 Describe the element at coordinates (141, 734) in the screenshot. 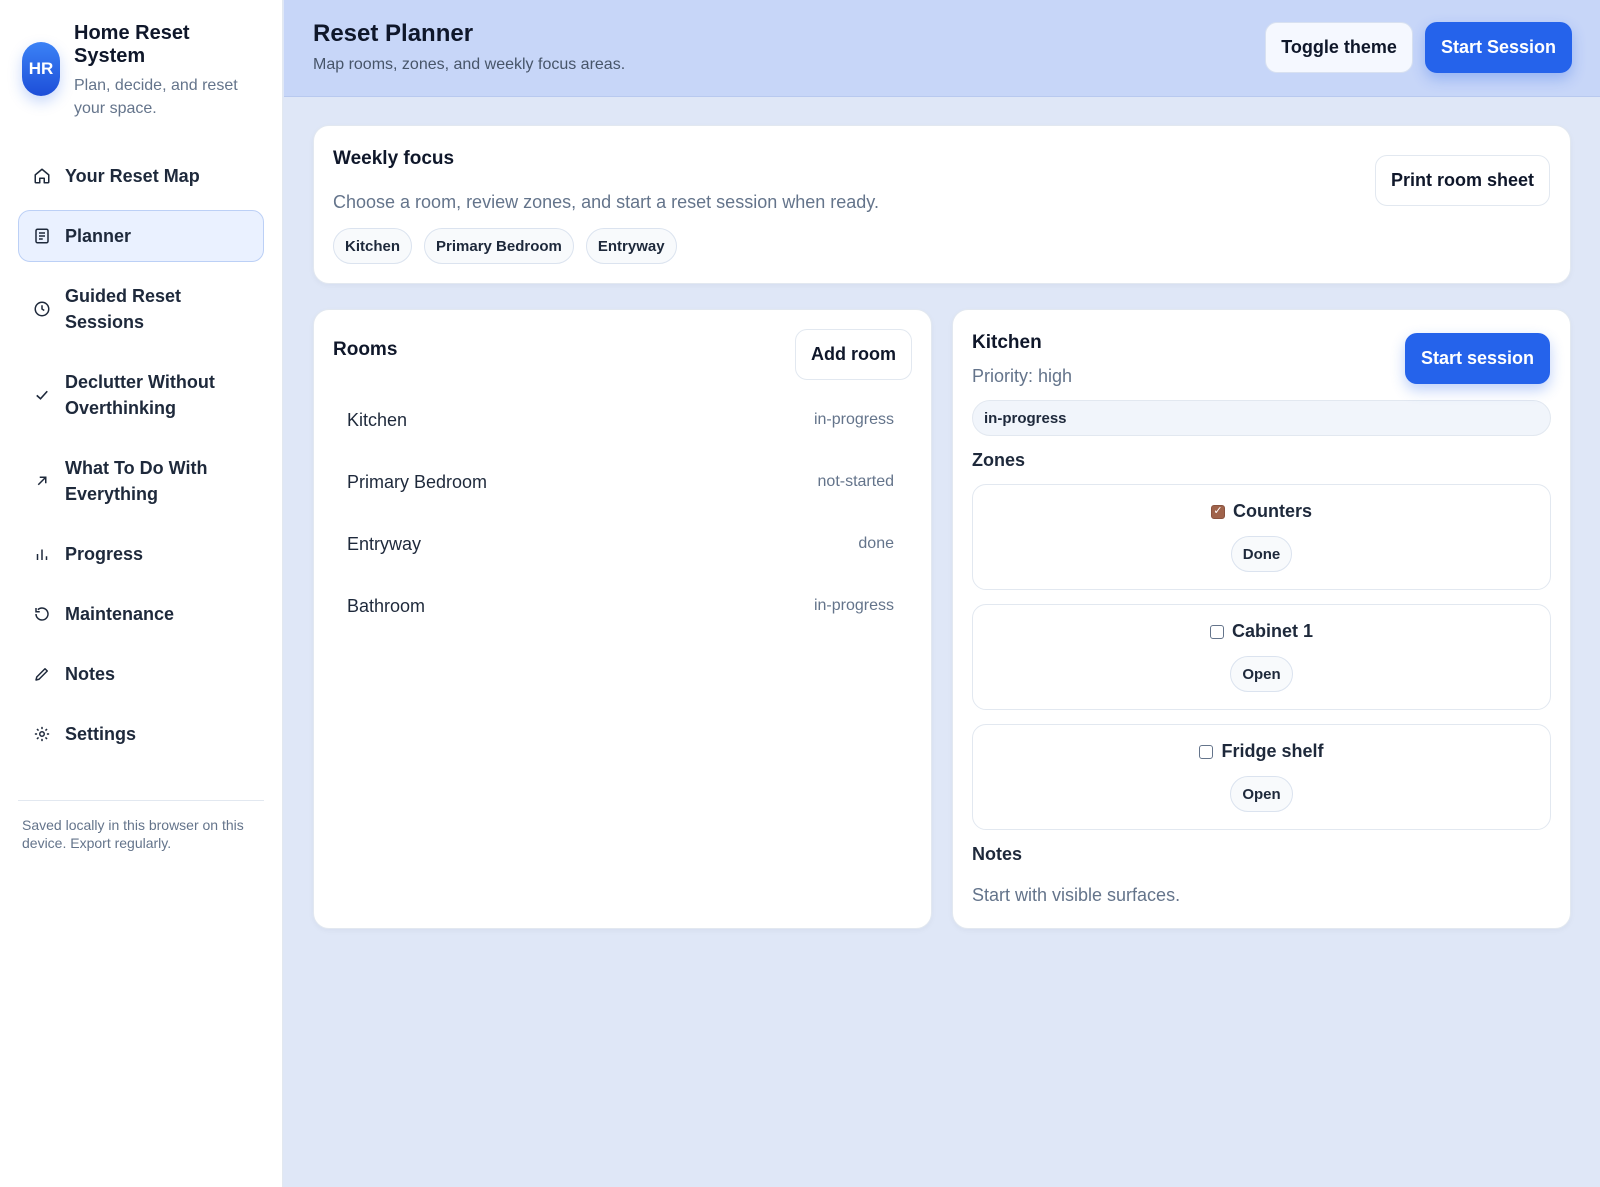

I see `sidebar-item-settings: Settings` at that location.